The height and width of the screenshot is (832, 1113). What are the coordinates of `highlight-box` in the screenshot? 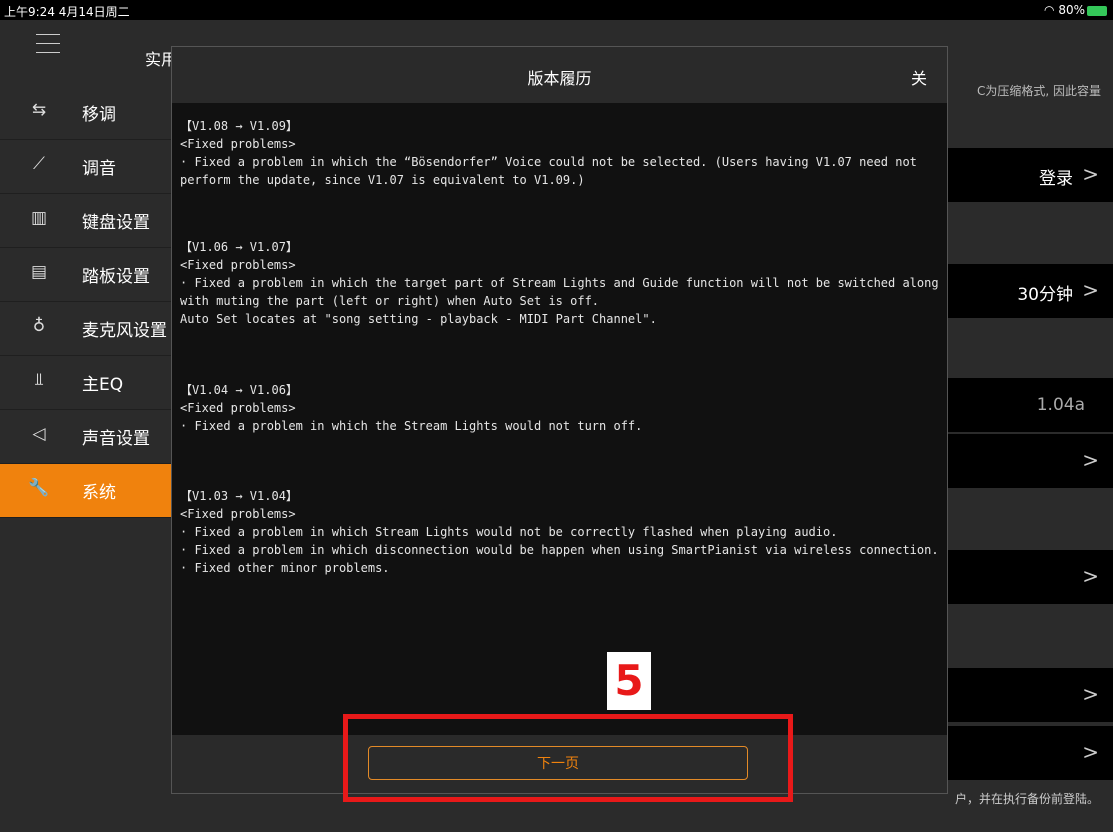 It's located at (568, 758).